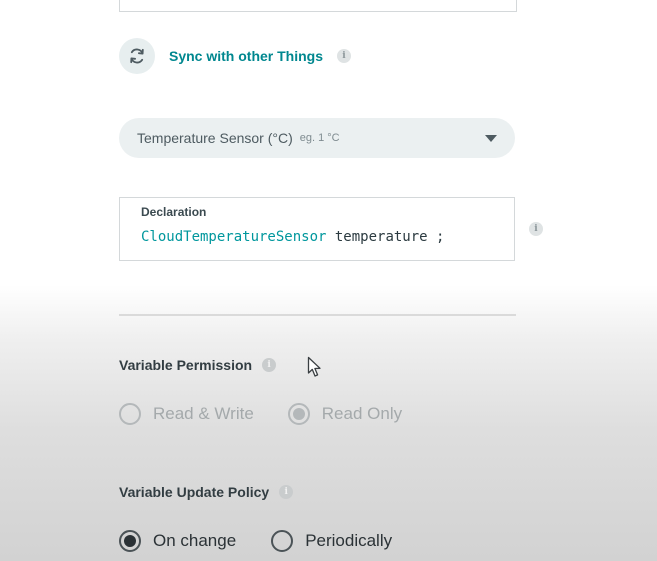 The height and width of the screenshot is (561, 657). I want to click on name-input-field, so click(318, 6).